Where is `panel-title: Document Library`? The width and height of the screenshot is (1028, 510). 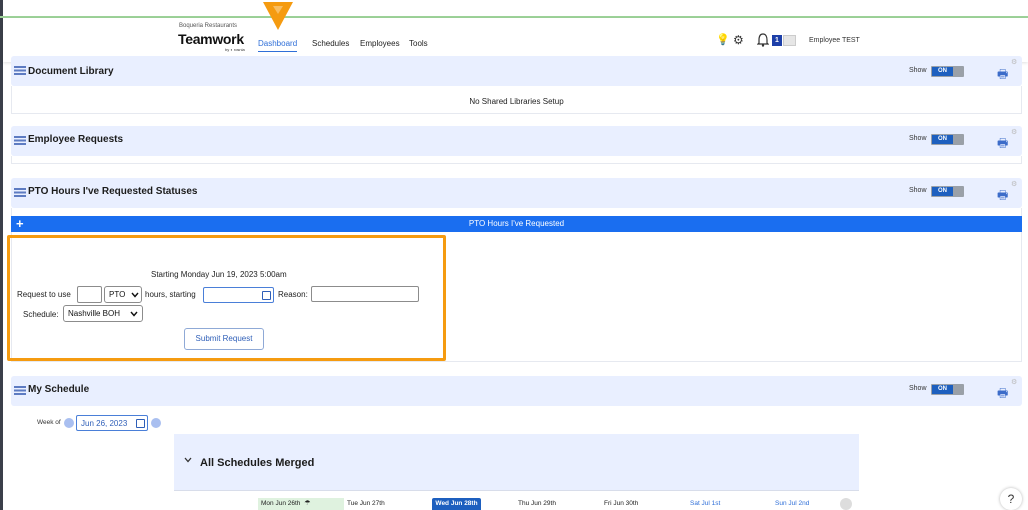
panel-title: Document Library is located at coordinates (71, 71).